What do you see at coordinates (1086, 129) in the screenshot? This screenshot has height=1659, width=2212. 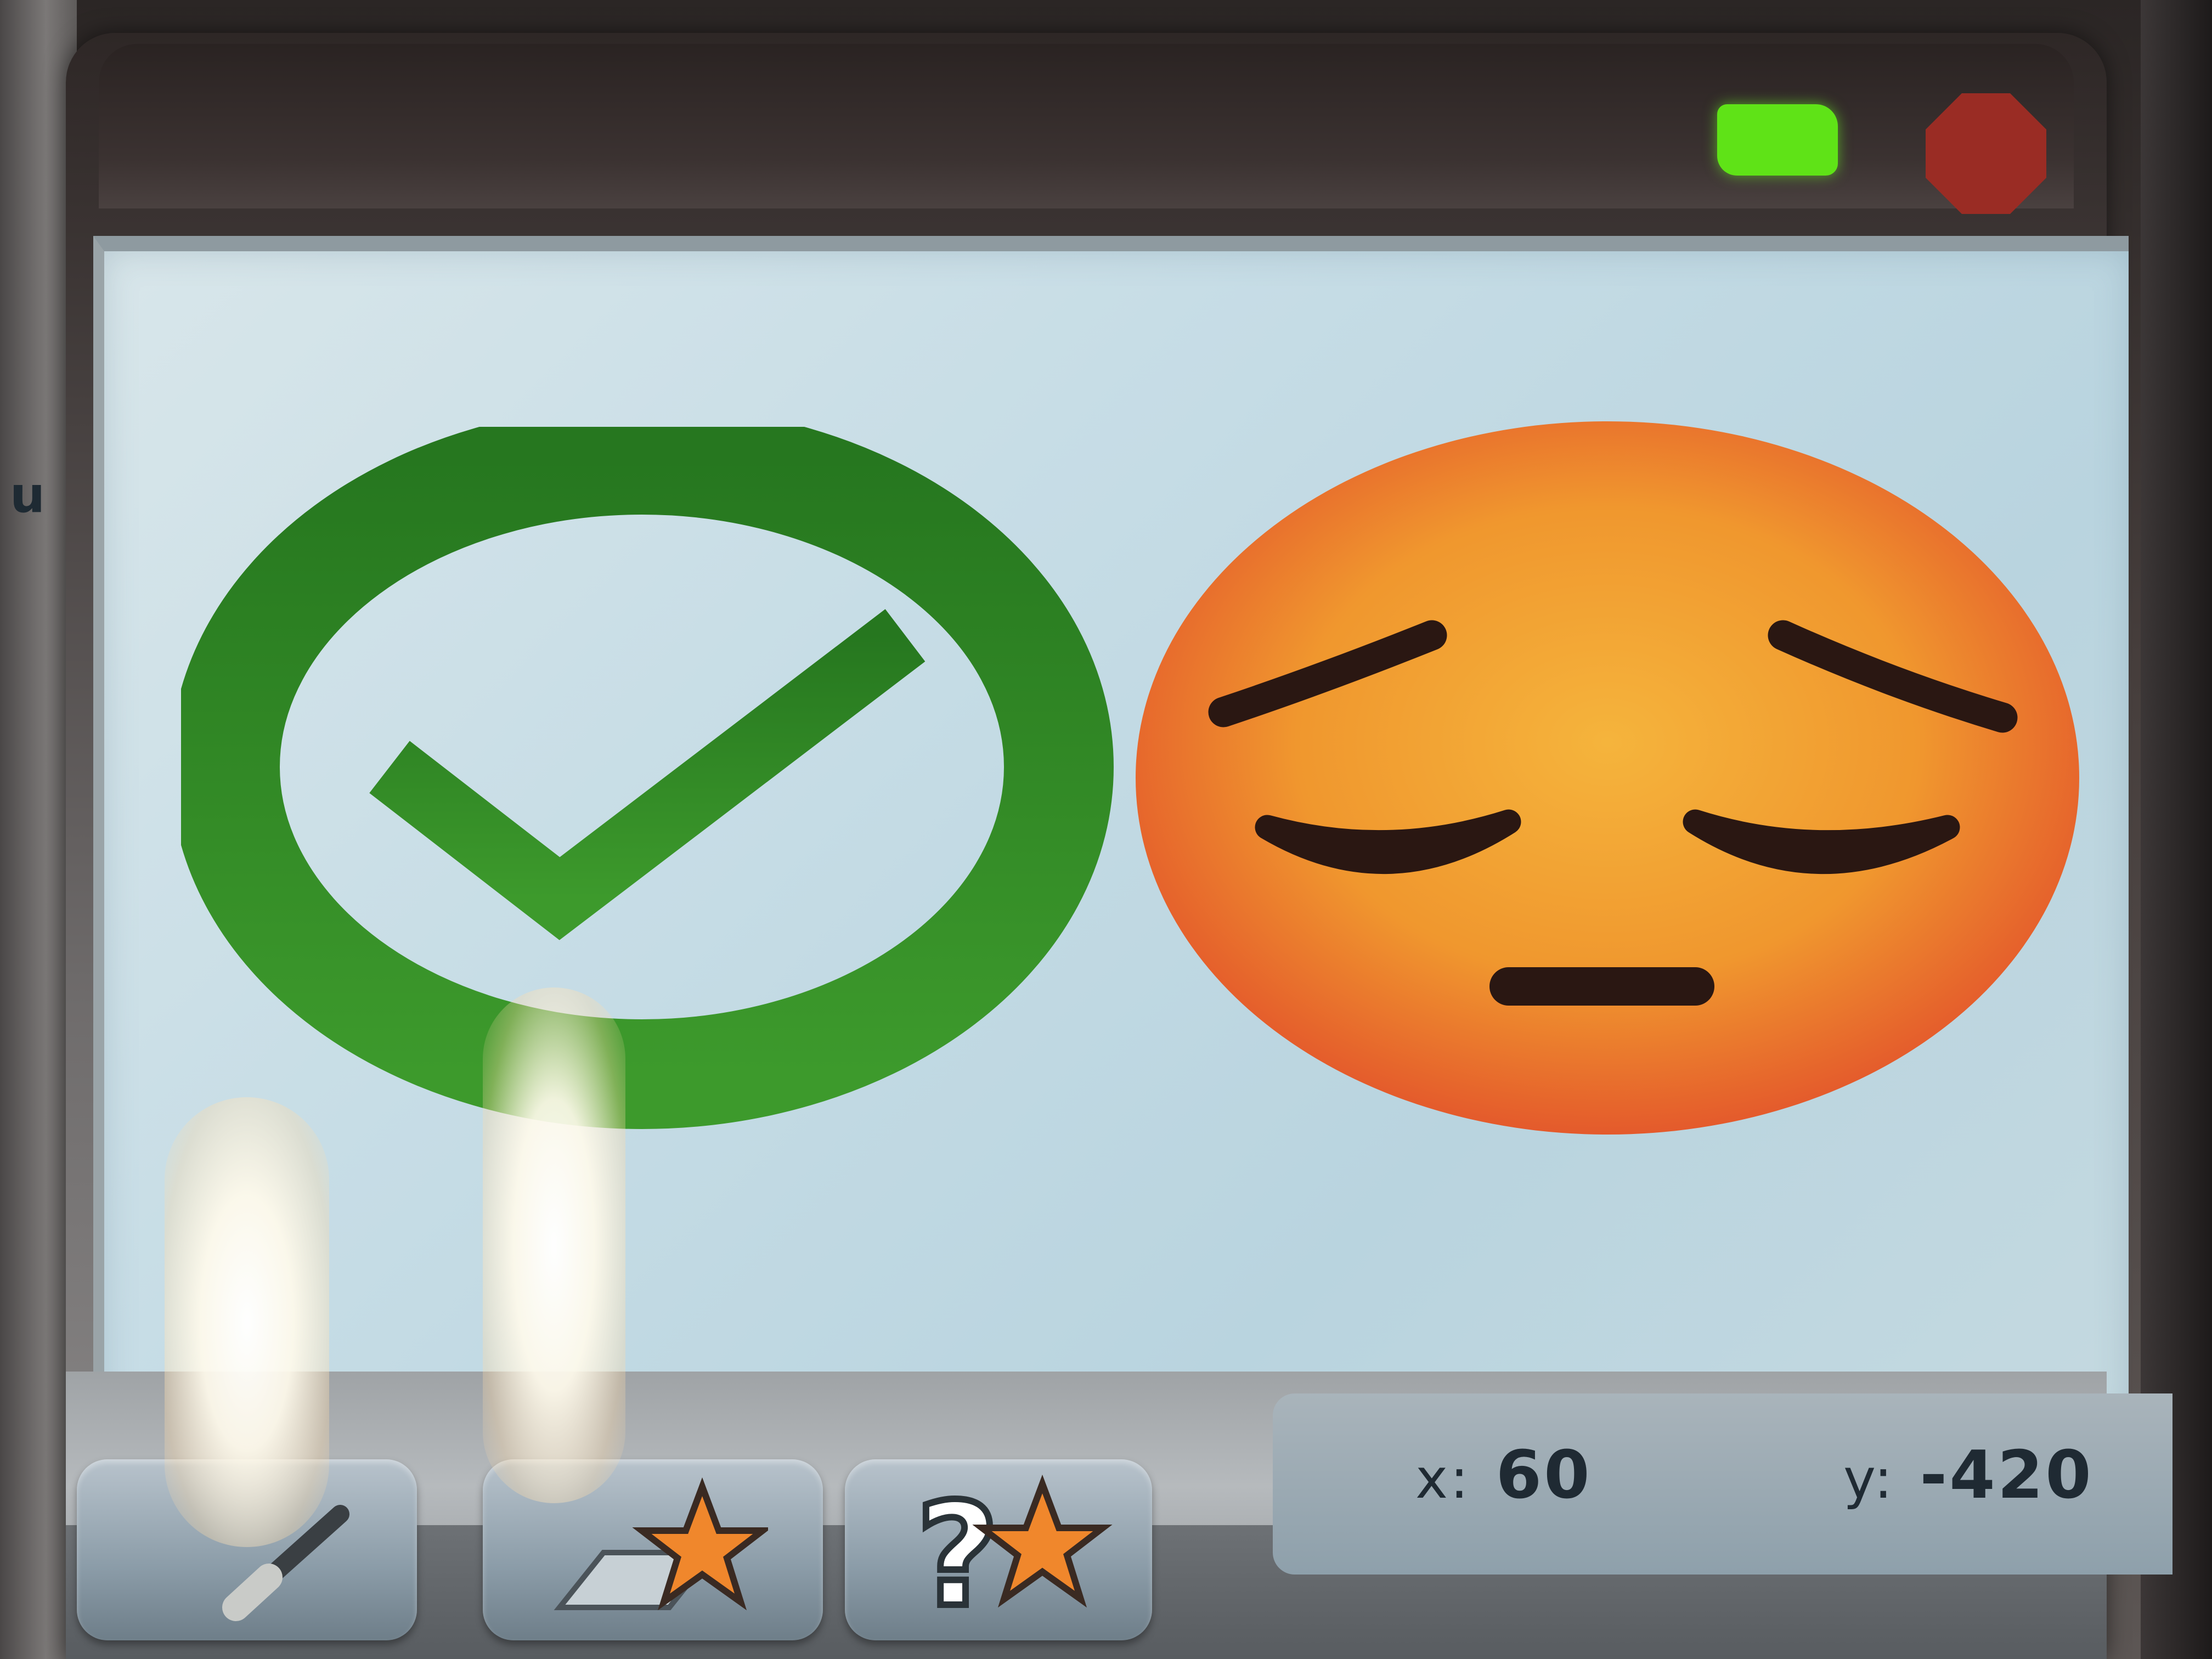 I see `stage-header` at bounding box center [1086, 129].